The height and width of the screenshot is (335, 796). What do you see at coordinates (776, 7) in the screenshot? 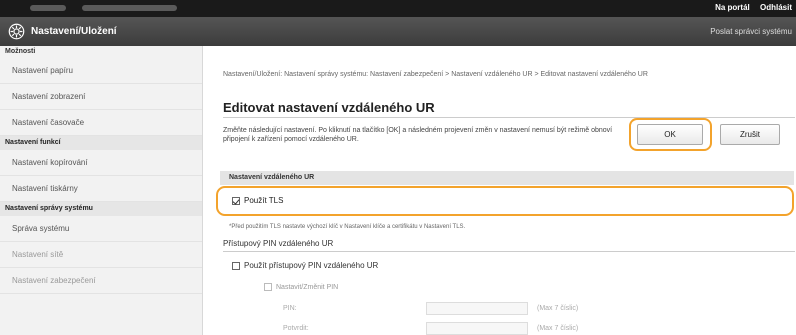
I see `logout-link: Odhlásit` at bounding box center [776, 7].